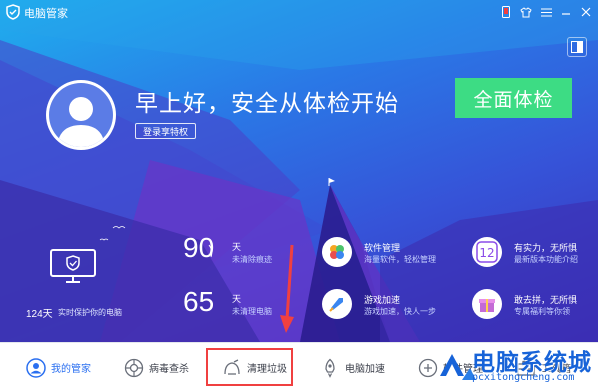 This screenshot has width=598, height=391. What do you see at coordinates (134, 367) in the screenshot?
I see `virus-scan-icon` at bounding box center [134, 367].